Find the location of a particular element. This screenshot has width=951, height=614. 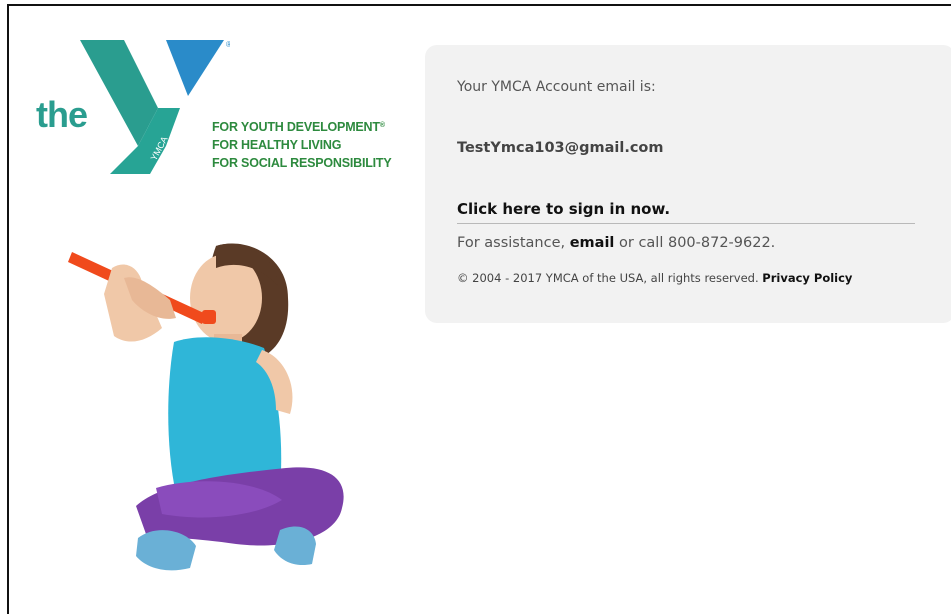

sign-in-link: Click here to sign in now. is located at coordinates (563, 209).